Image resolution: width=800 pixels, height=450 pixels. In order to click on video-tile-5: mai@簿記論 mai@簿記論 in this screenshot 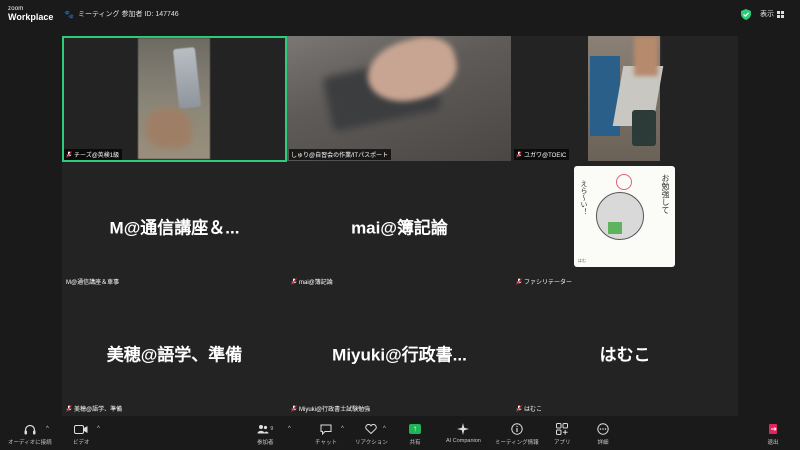, I will do `click(399, 225)`.